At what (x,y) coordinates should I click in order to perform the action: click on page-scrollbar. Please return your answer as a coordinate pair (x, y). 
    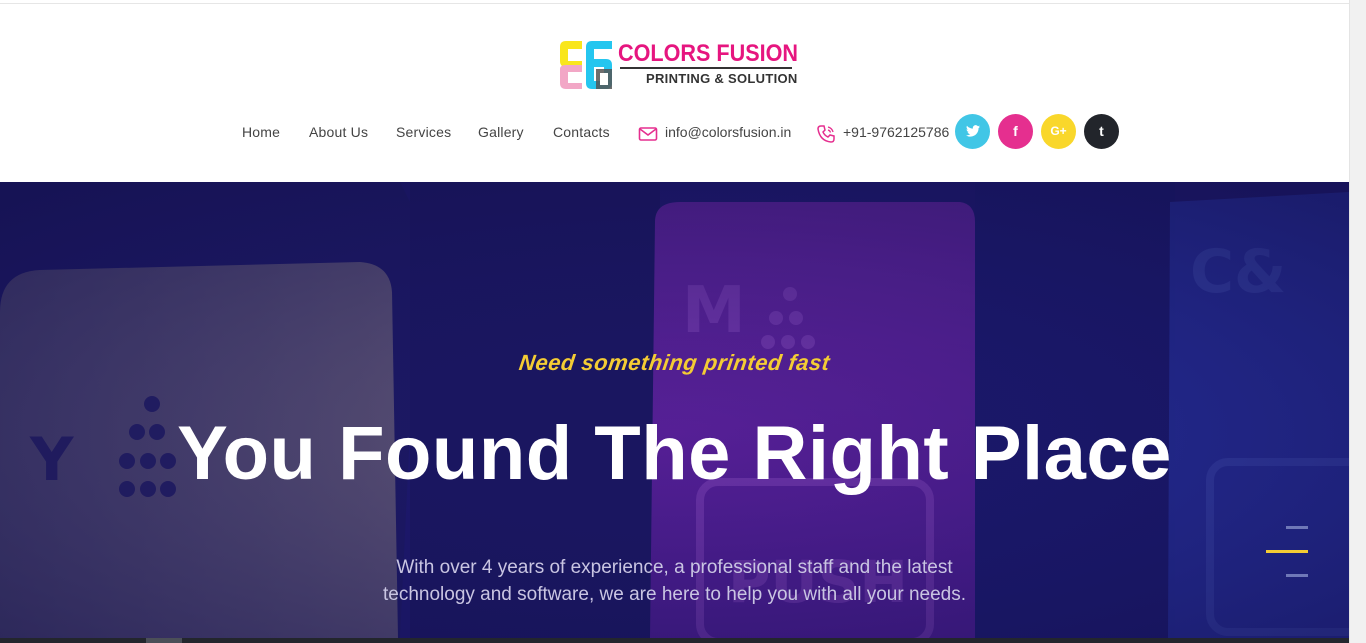
    Looking at the image, I should click on (1357, 321).